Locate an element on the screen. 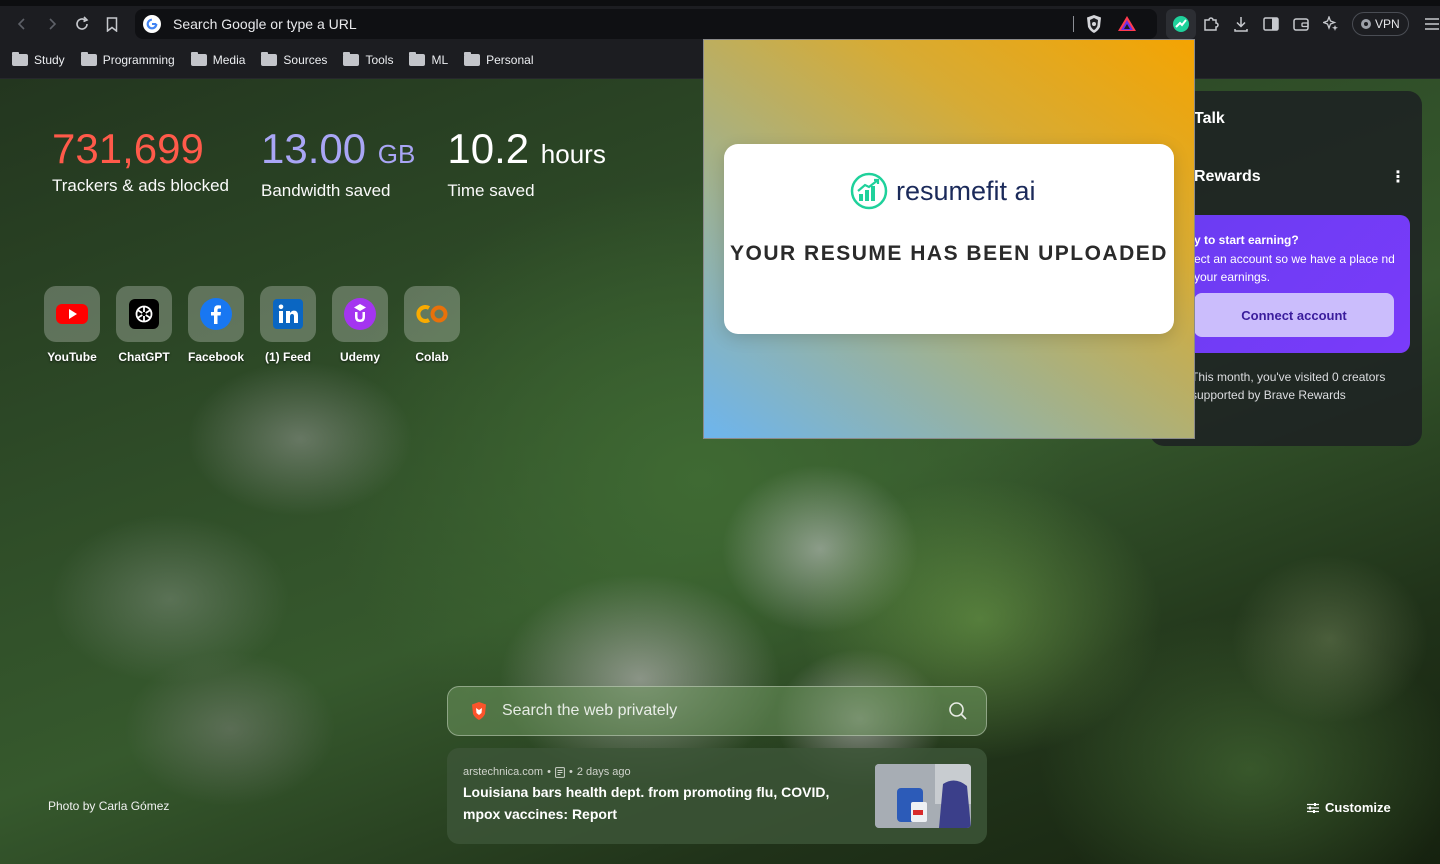 The height and width of the screenshot is (864, 1440). top-site-youtube: YouTube is located at coordinates (72, 325).